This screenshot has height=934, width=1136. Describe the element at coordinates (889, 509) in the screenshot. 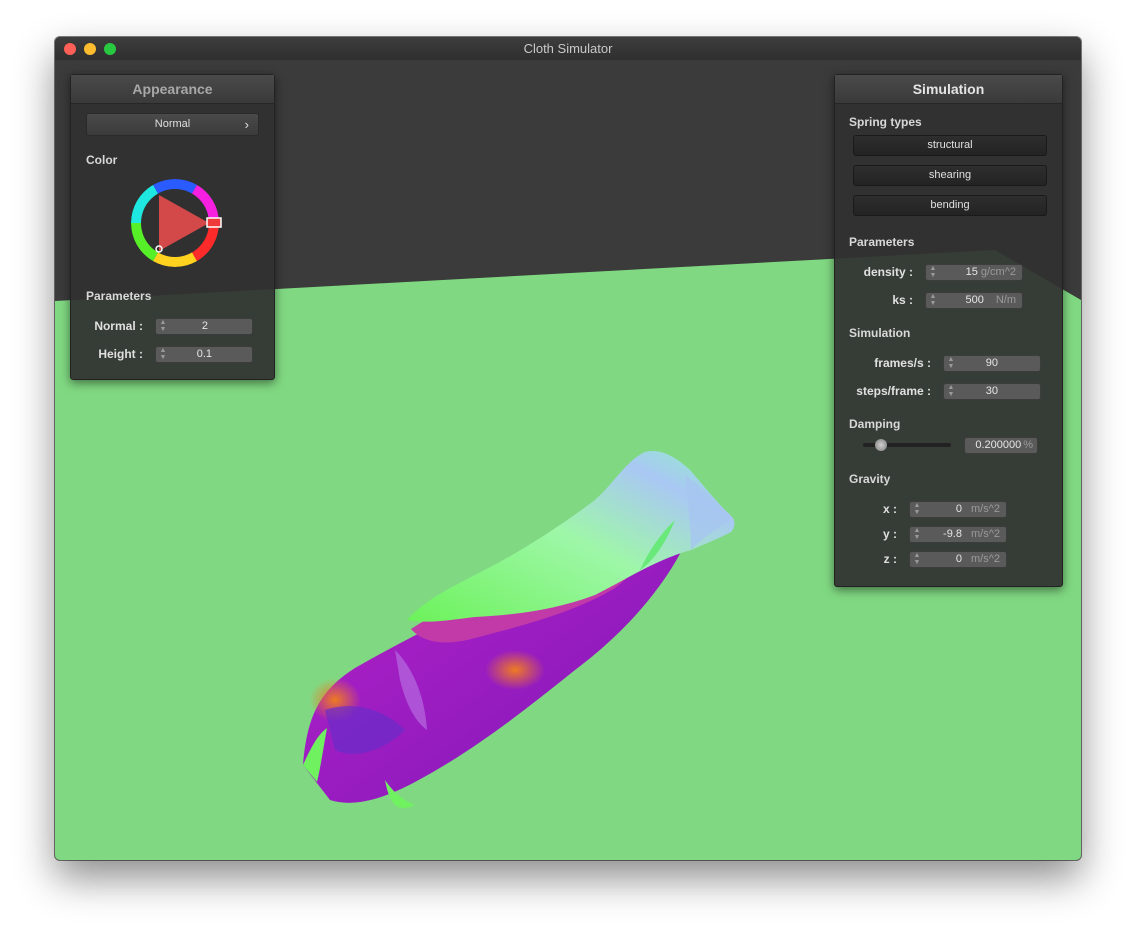

I see `gravity-x-label: x :` at that location.